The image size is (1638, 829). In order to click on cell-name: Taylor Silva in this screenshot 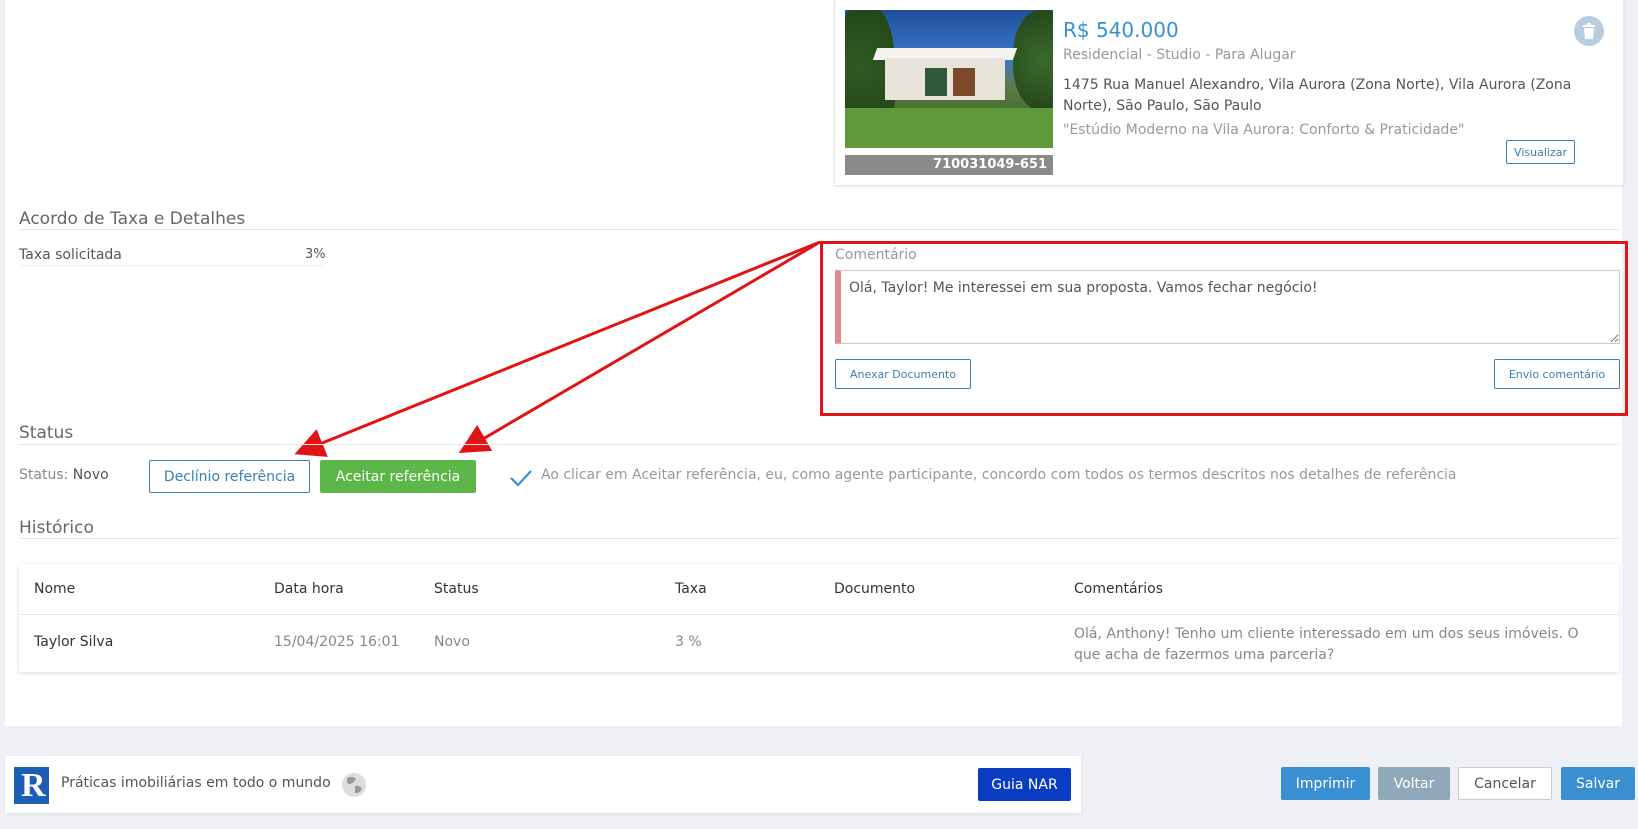, I will do `click(74, 642)`.